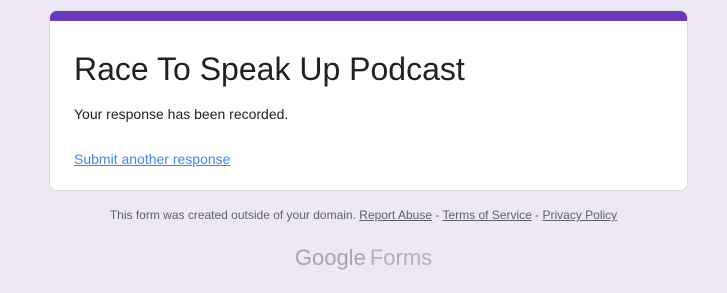  Describe the element at coordinates (486, 215) in the screenshot. I see `terms-of-service-link: Terms of Service` at that location.